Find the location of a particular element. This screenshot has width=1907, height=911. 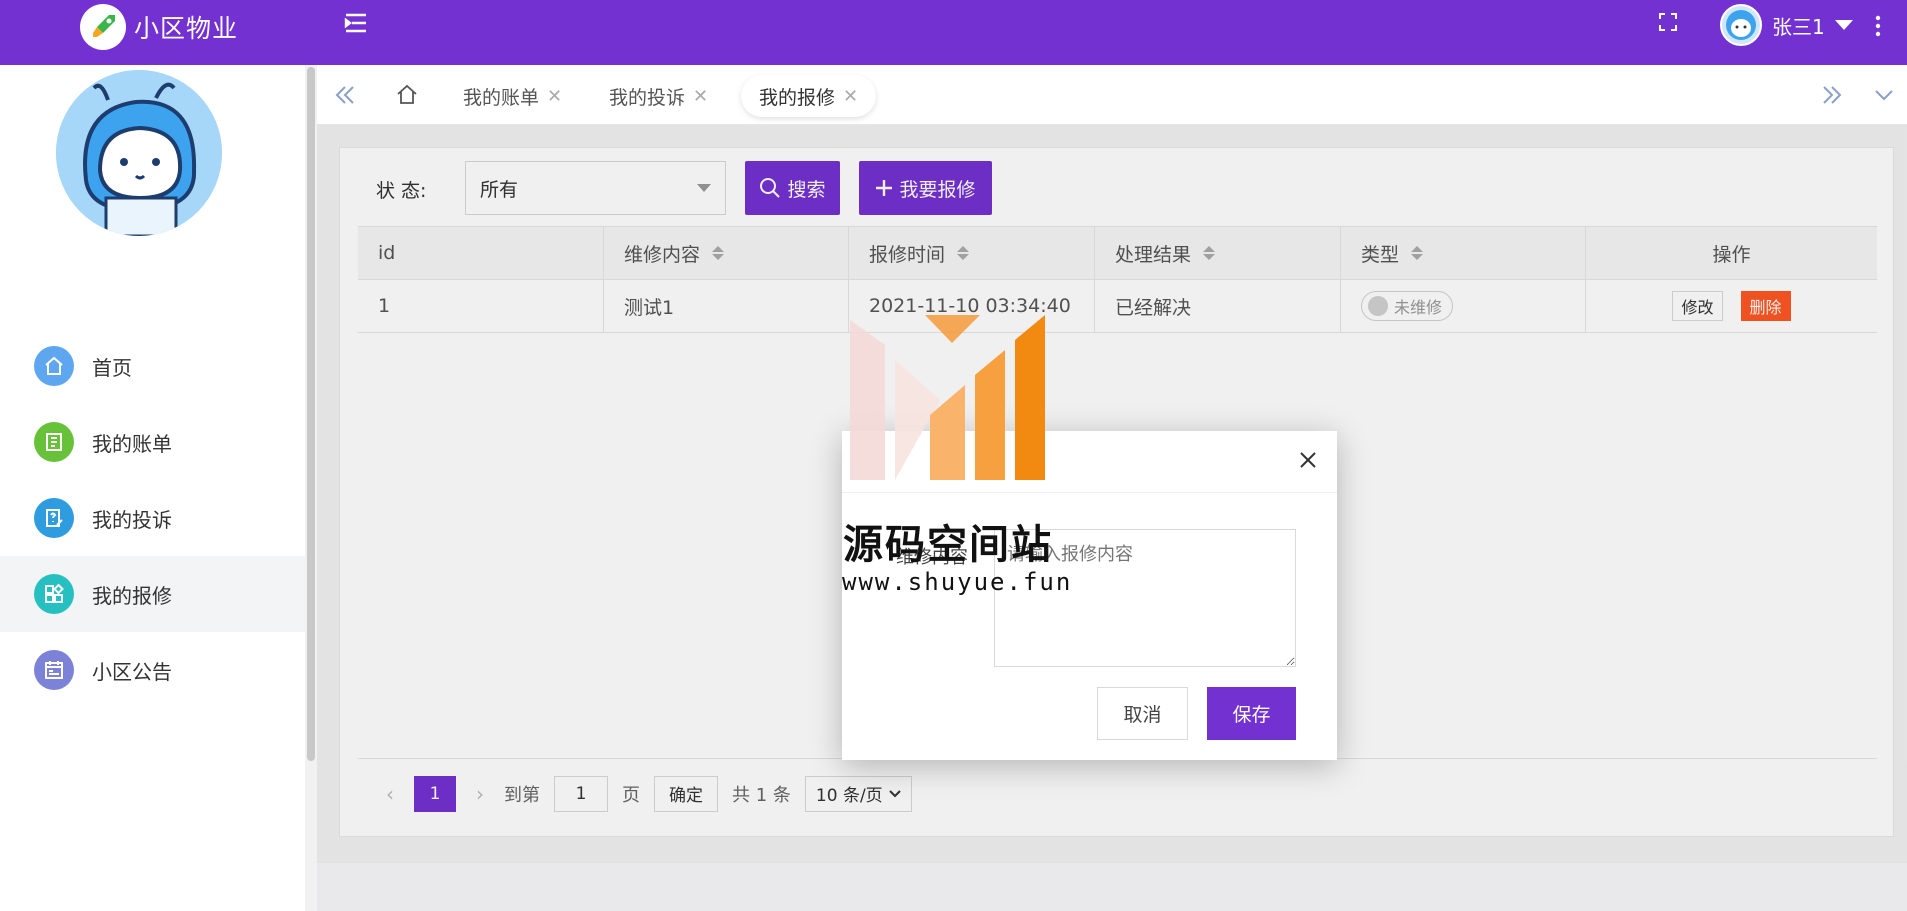

sidebar-scrollbar is located at coordinates (311, 488).